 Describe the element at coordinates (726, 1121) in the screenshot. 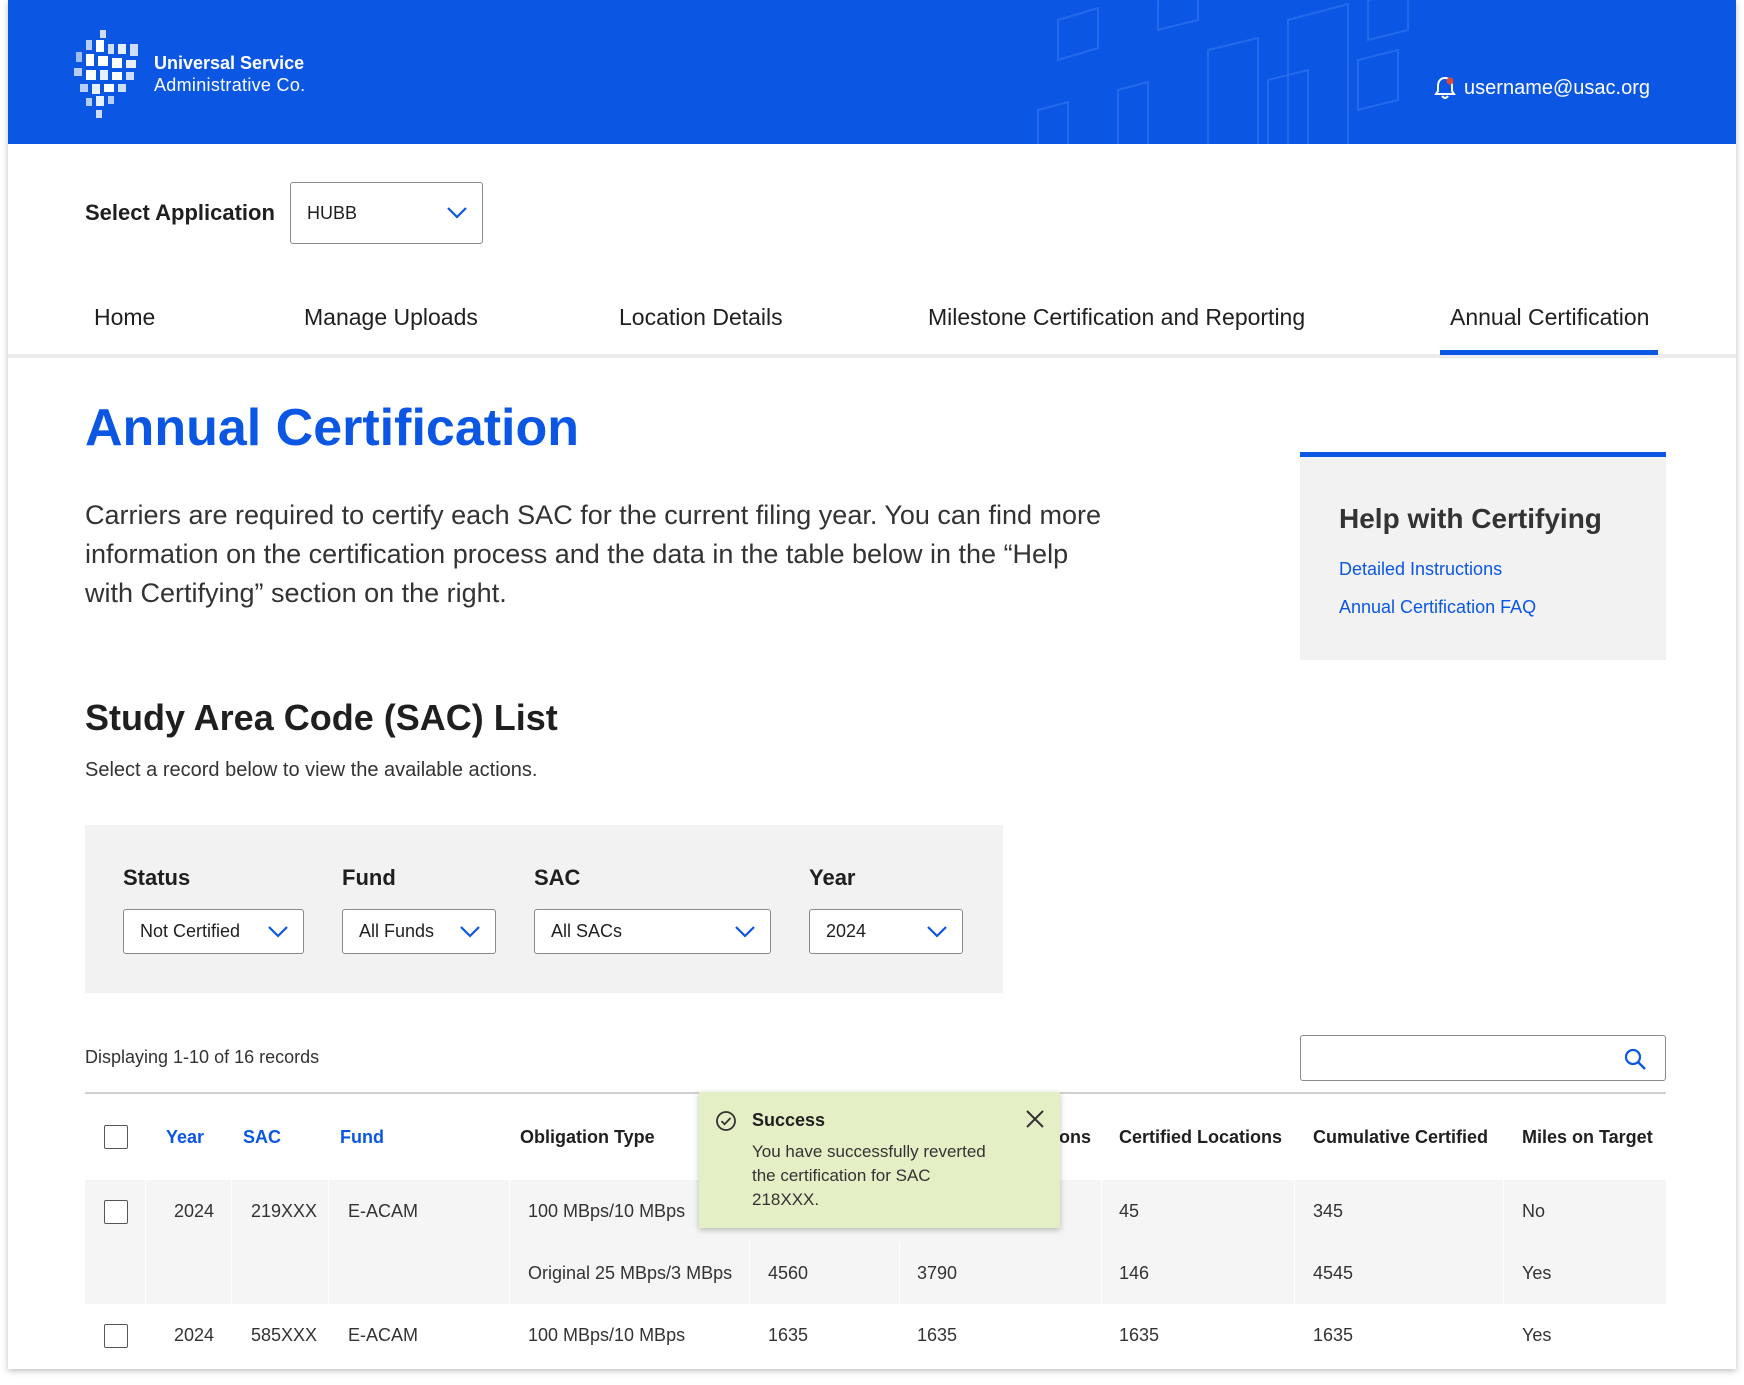

I see `check-circle-icon` at that location.